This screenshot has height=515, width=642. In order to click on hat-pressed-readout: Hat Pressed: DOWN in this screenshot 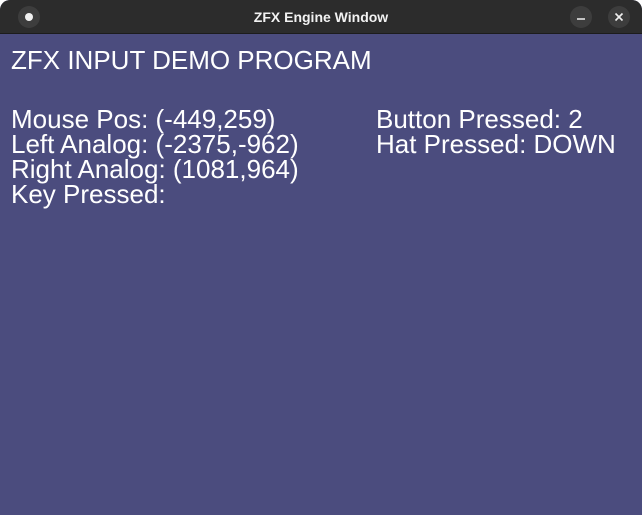, I will do `click(496, 144)`.